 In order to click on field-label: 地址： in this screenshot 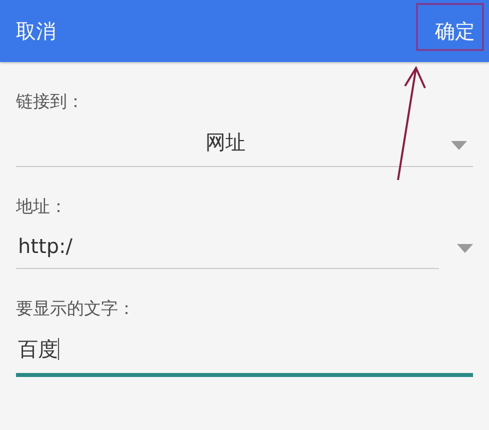, I will do `click(42, 207)`.